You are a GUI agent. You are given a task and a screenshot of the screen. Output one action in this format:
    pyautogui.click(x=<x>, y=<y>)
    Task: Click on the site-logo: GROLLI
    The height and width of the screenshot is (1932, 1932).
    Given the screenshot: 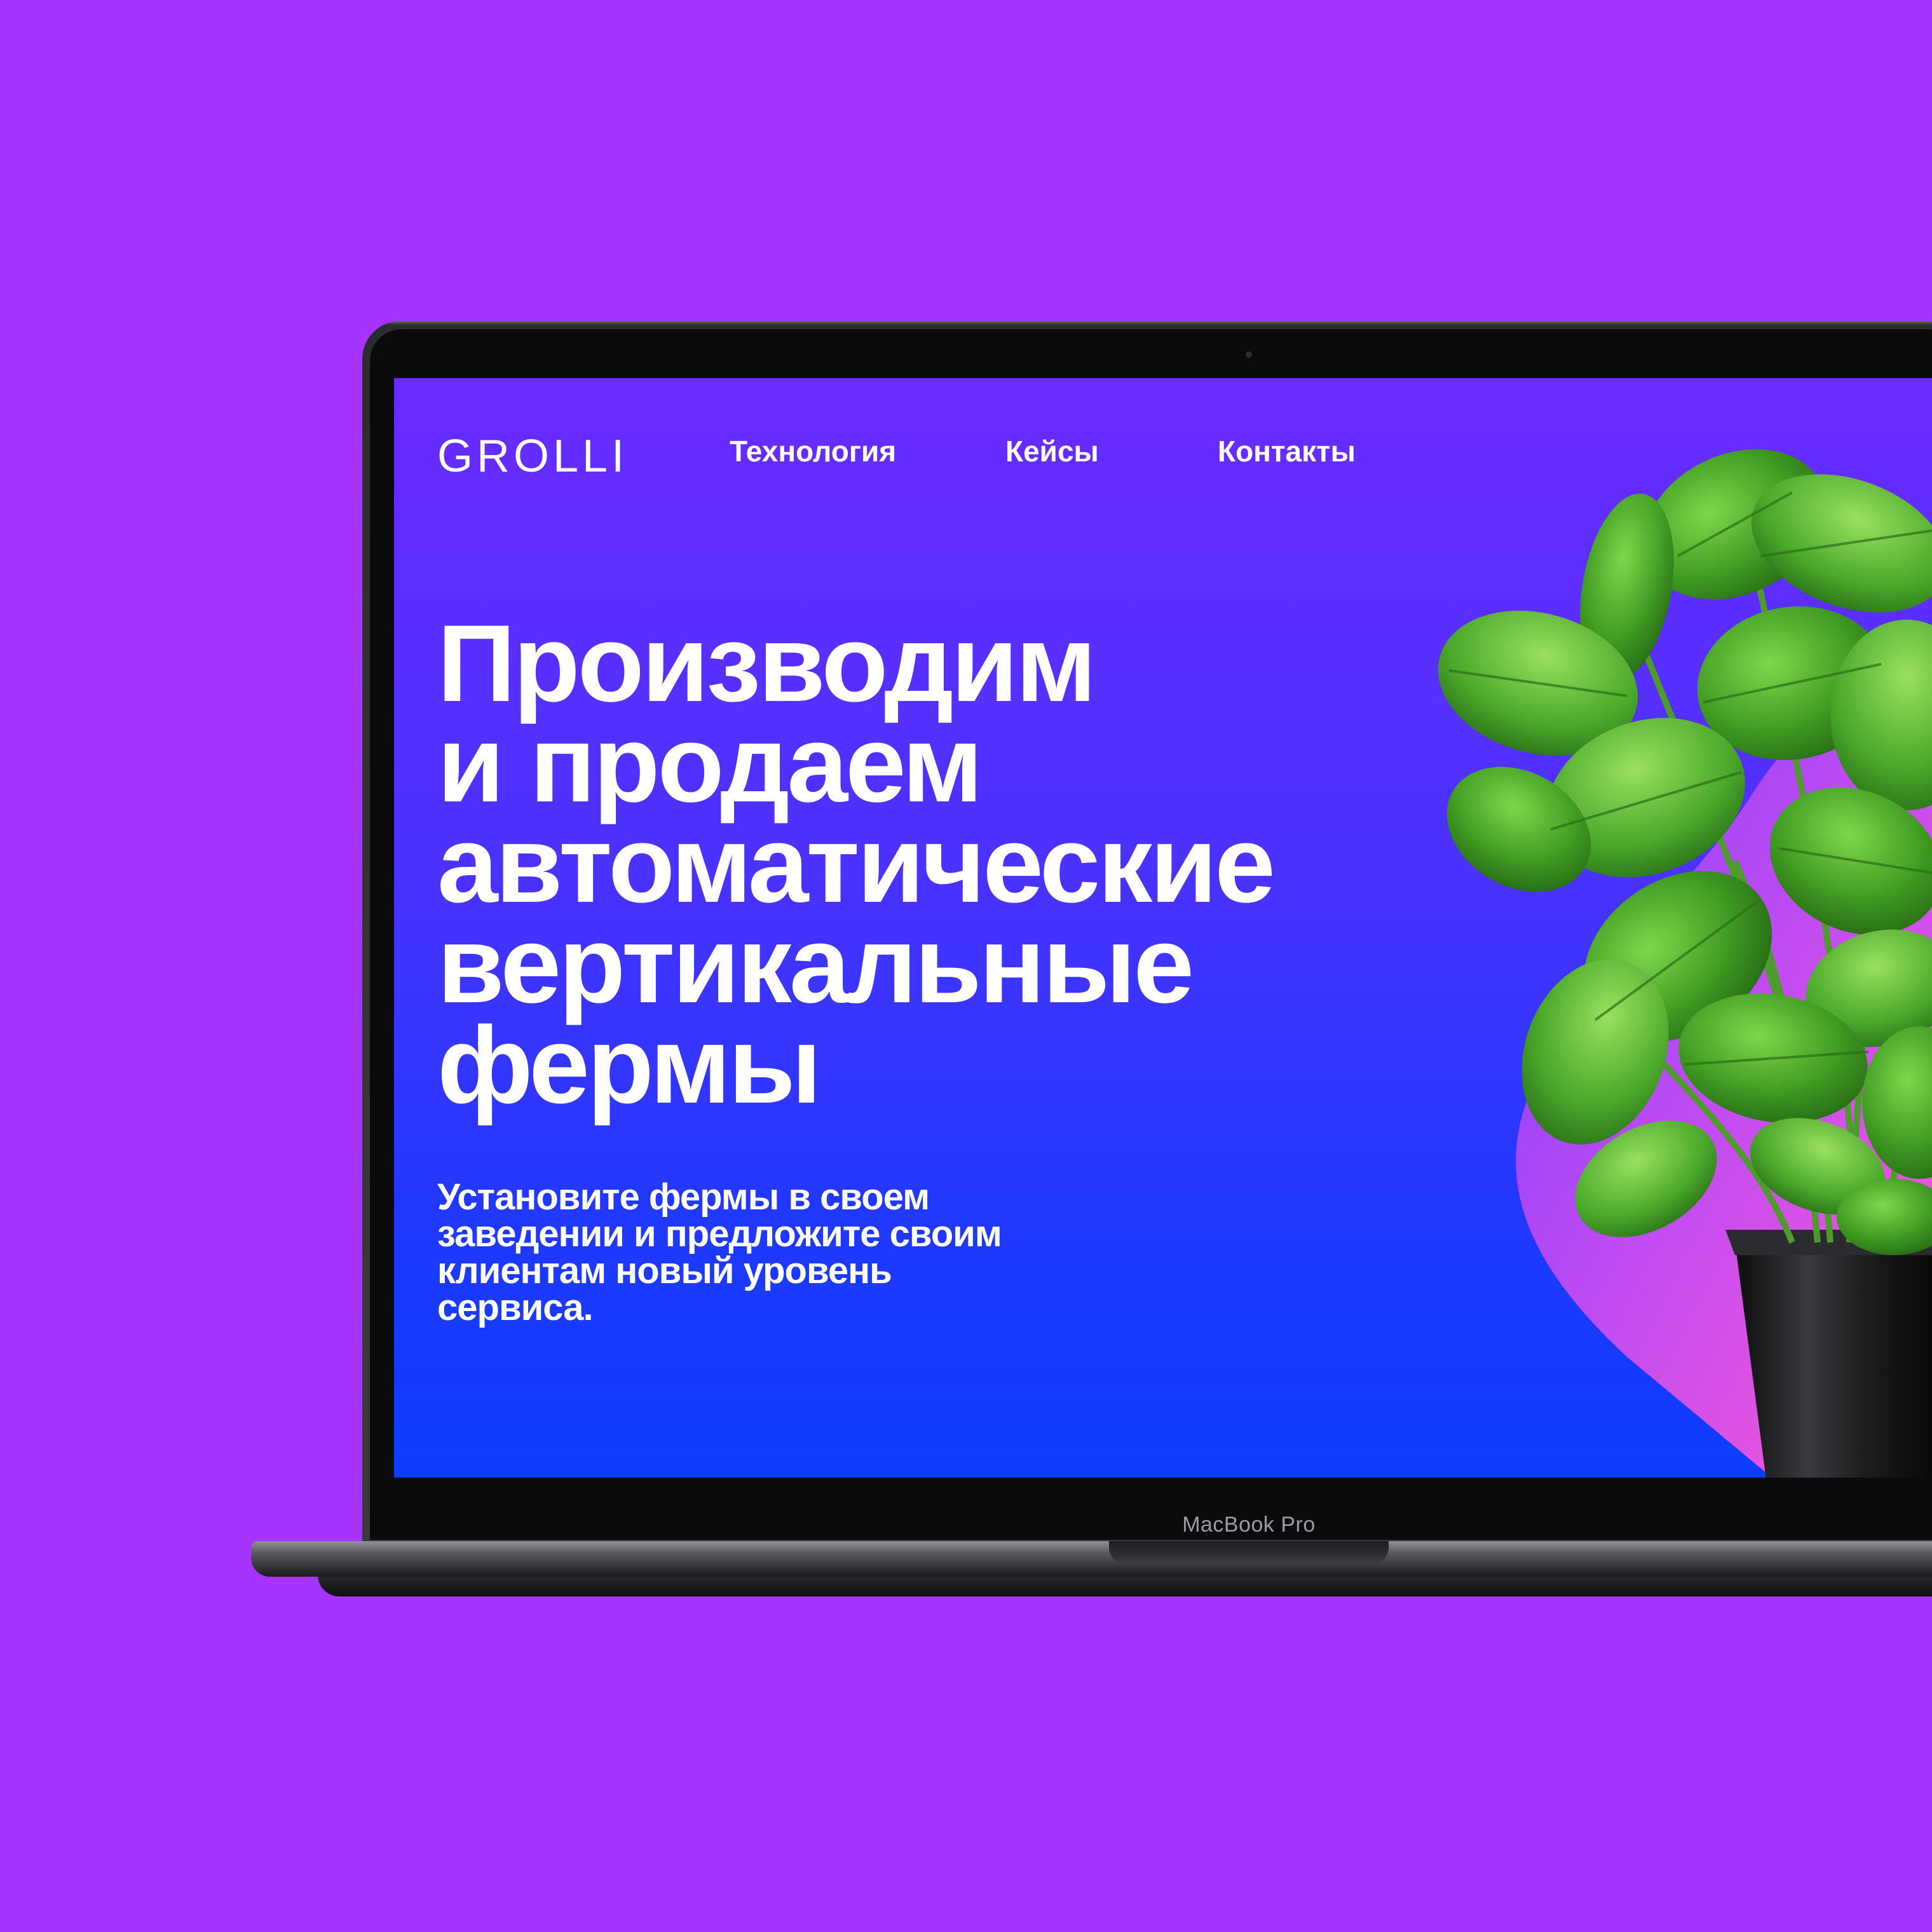 What is the action you would take?
    pyautogui.click(x=533, y=456)
    